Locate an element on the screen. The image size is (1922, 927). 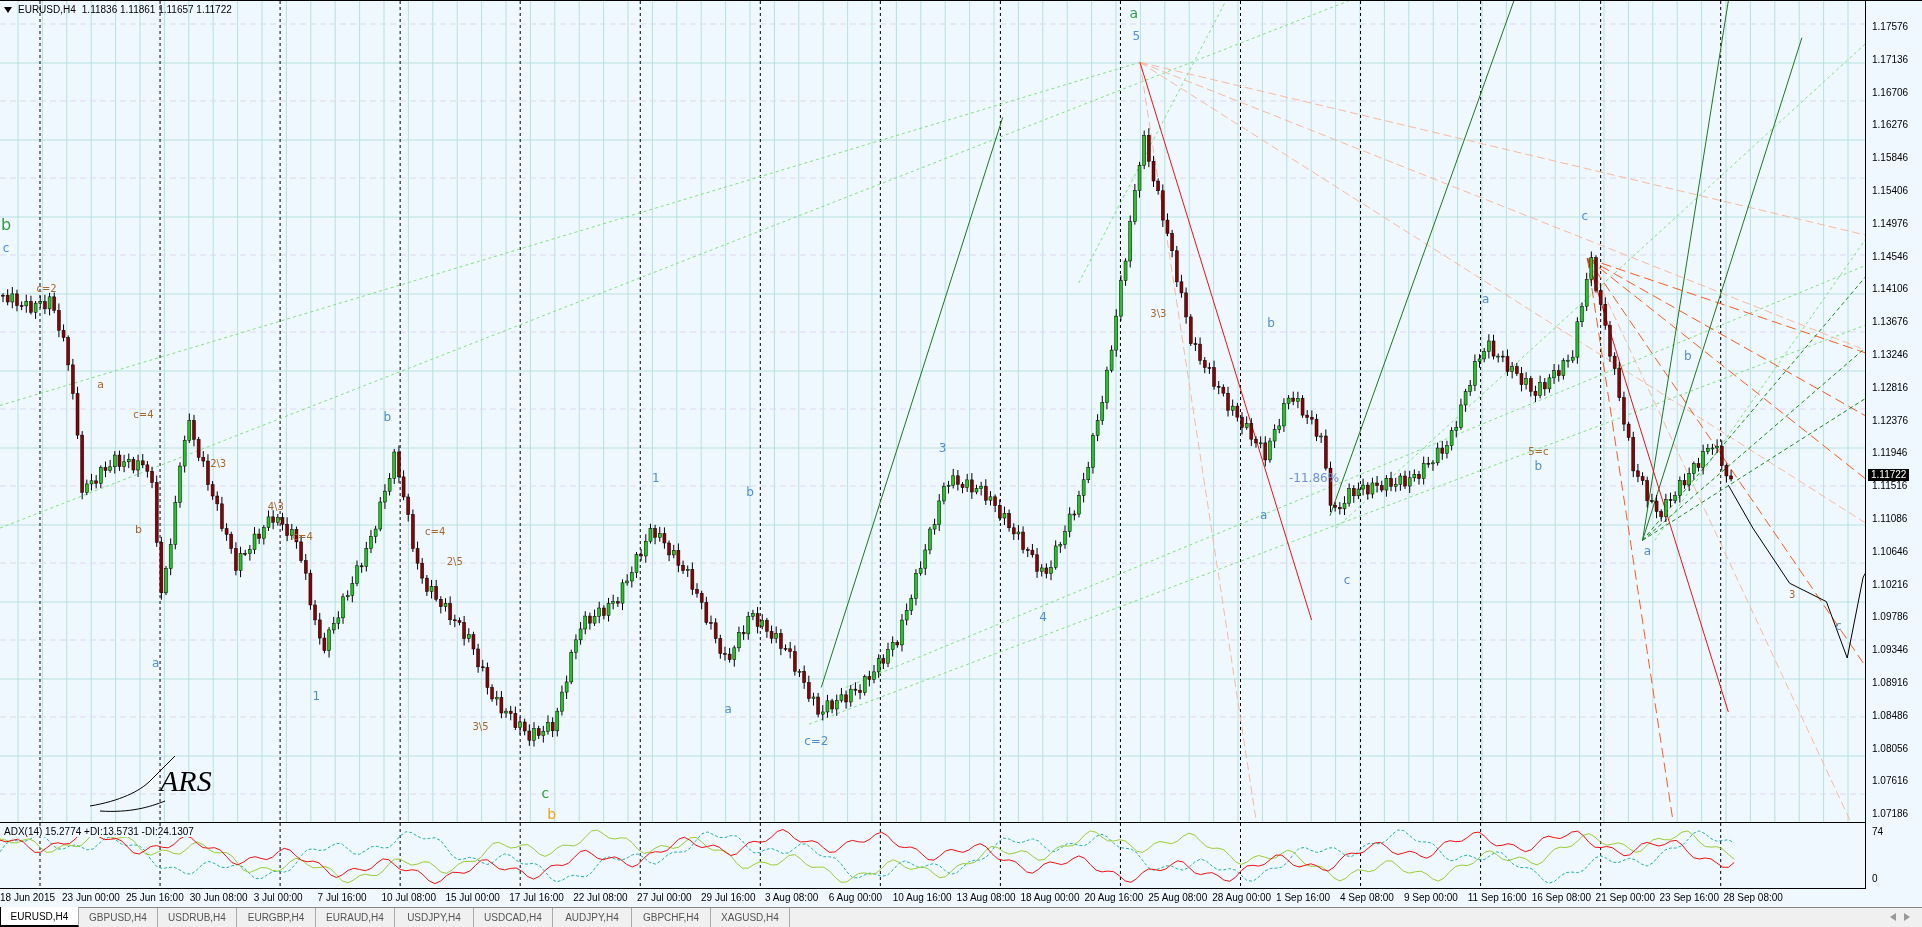
price-label: 1.13246 is located at coordinates (1890, 355).